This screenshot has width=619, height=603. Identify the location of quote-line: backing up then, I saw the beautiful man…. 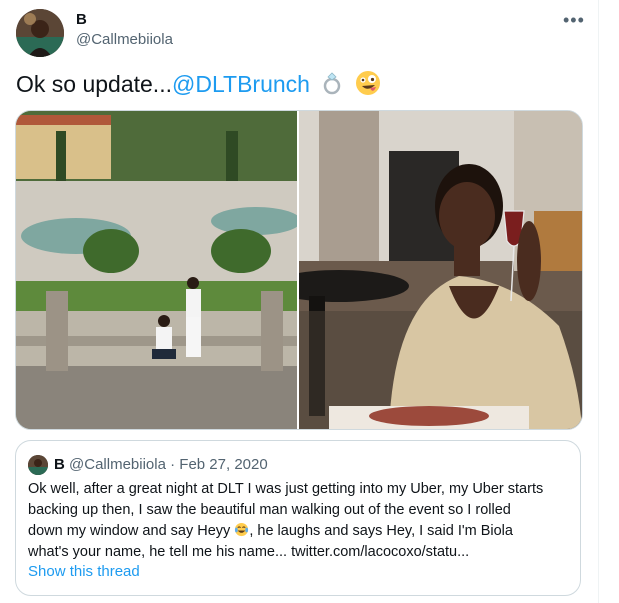
(269, 510).